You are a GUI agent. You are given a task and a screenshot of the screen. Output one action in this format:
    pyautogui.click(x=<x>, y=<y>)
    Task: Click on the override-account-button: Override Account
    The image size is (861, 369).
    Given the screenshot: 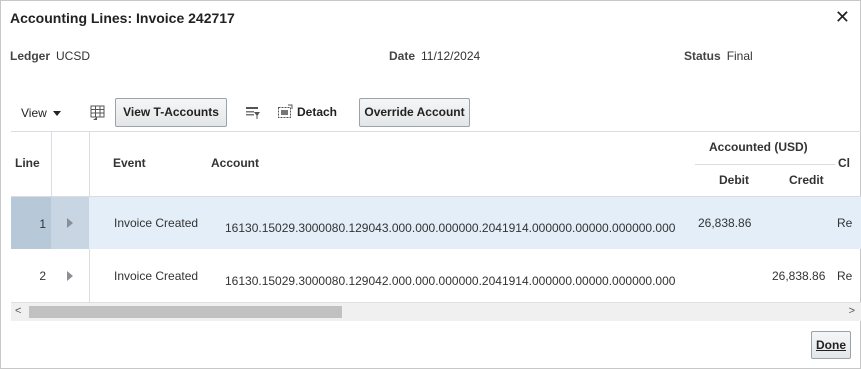 What is the action you would take?
    pyautogui.click(x=414, y=112)
    